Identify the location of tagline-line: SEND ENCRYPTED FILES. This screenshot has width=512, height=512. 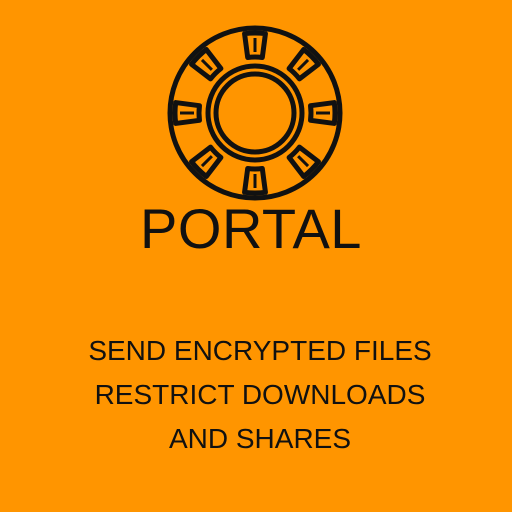
(260, 350).